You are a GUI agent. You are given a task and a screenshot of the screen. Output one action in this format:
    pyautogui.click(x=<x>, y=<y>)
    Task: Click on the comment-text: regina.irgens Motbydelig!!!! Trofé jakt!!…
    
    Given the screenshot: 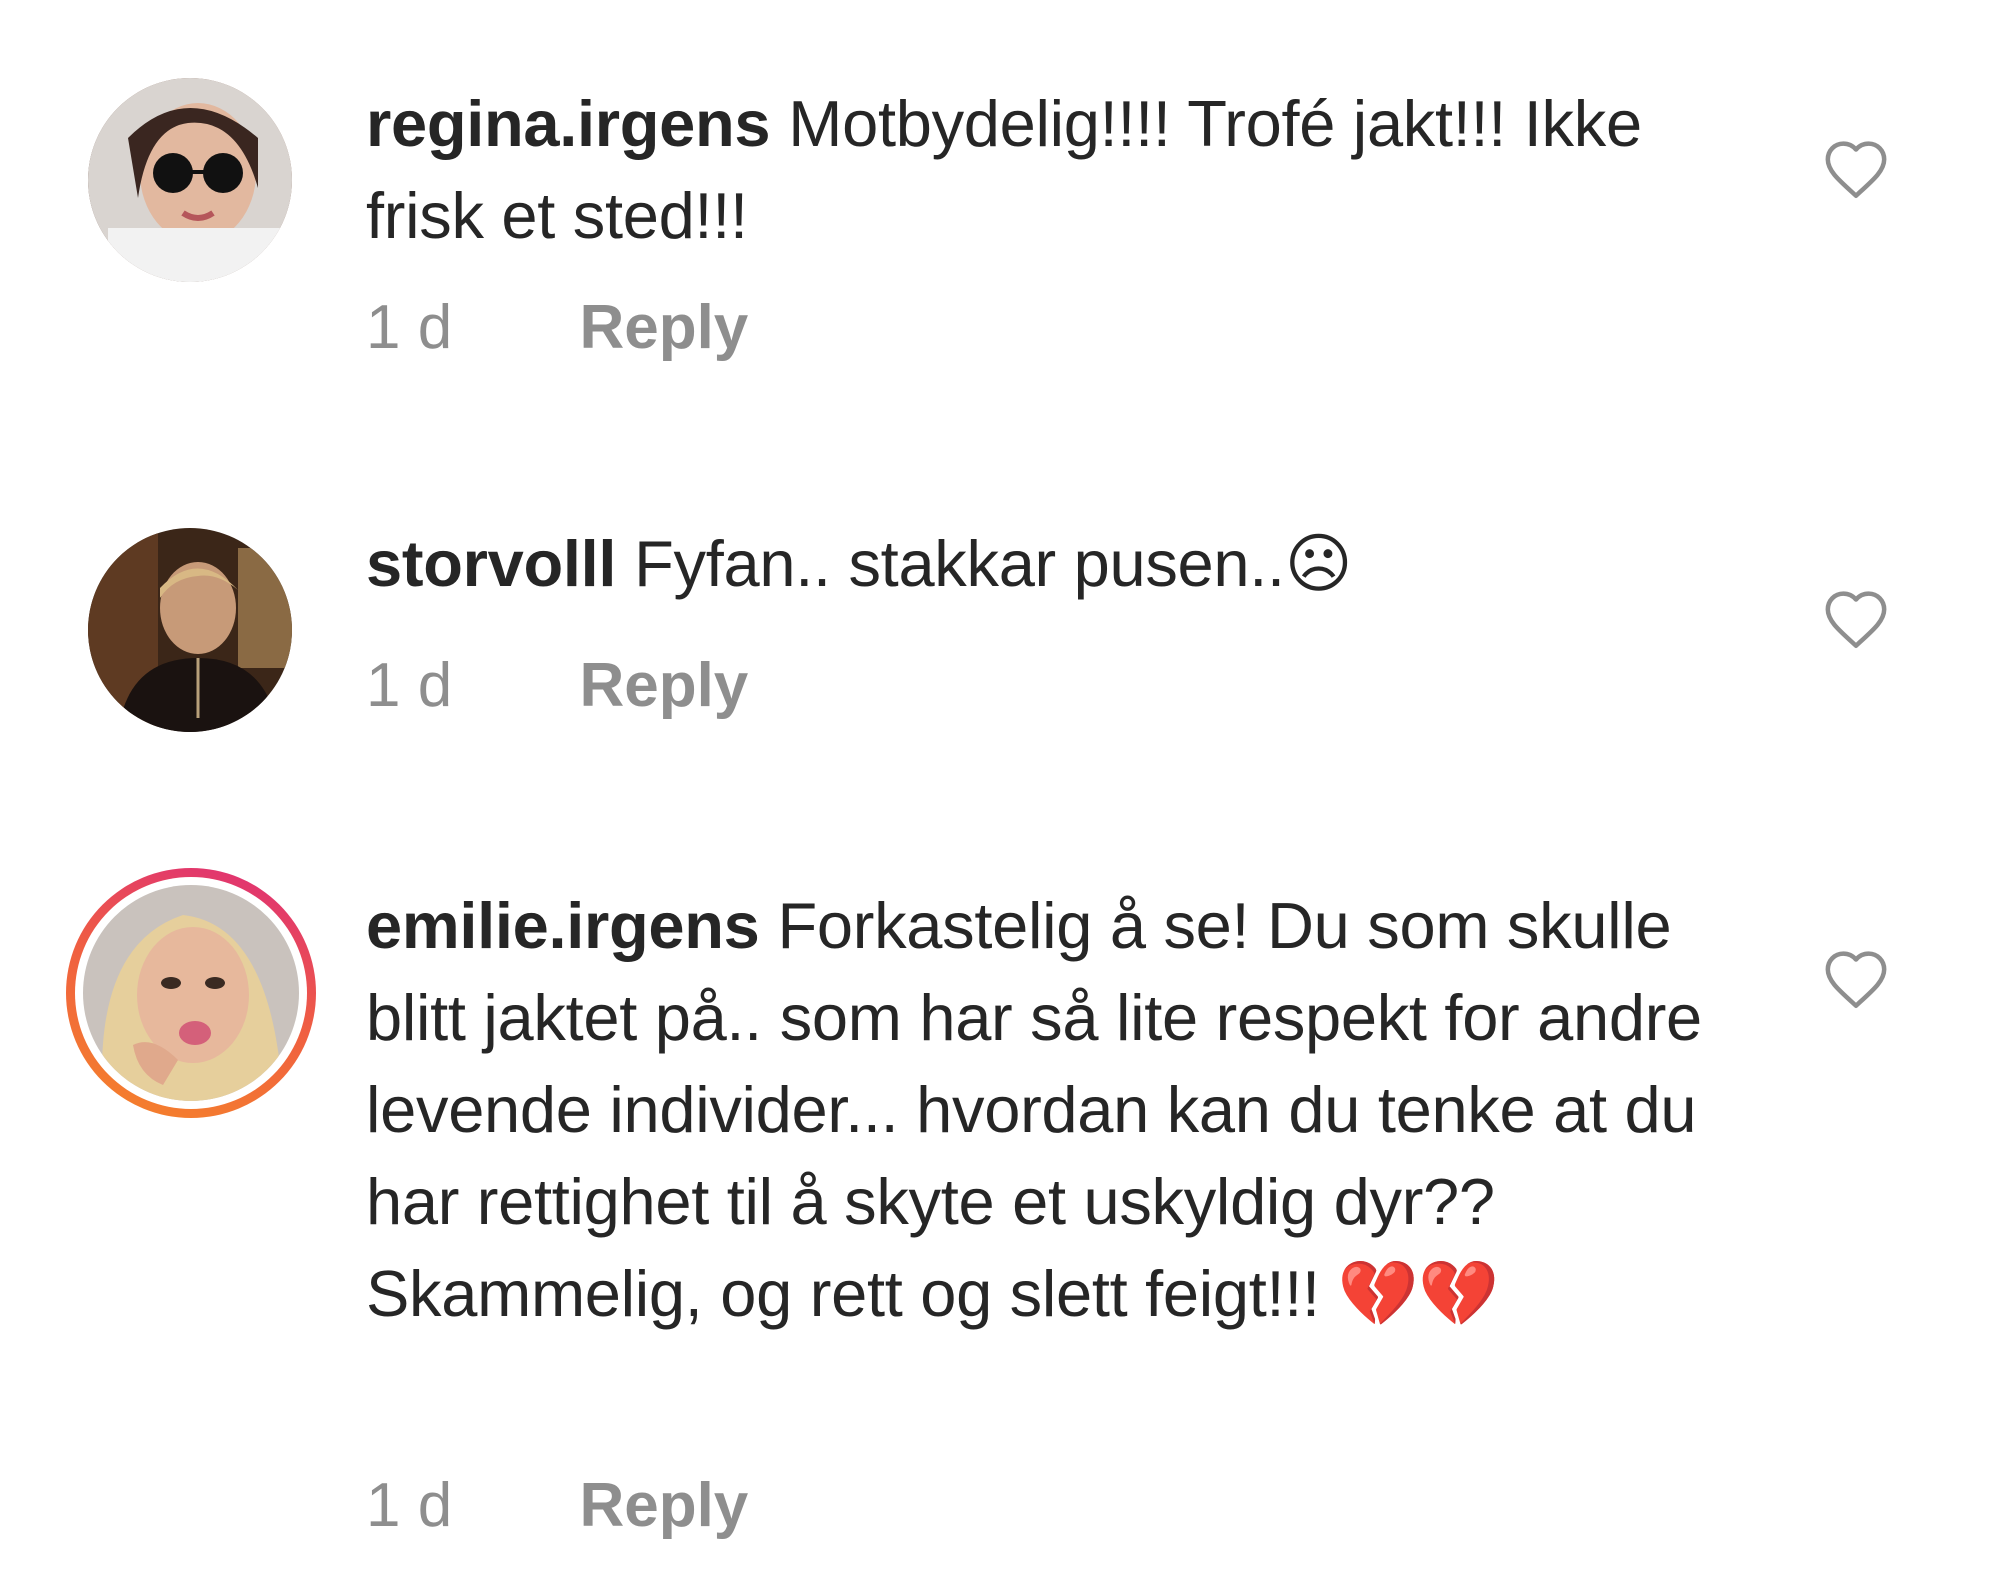 What is the action you would take?
    pyautogui.click(x=1066, y=170)
    